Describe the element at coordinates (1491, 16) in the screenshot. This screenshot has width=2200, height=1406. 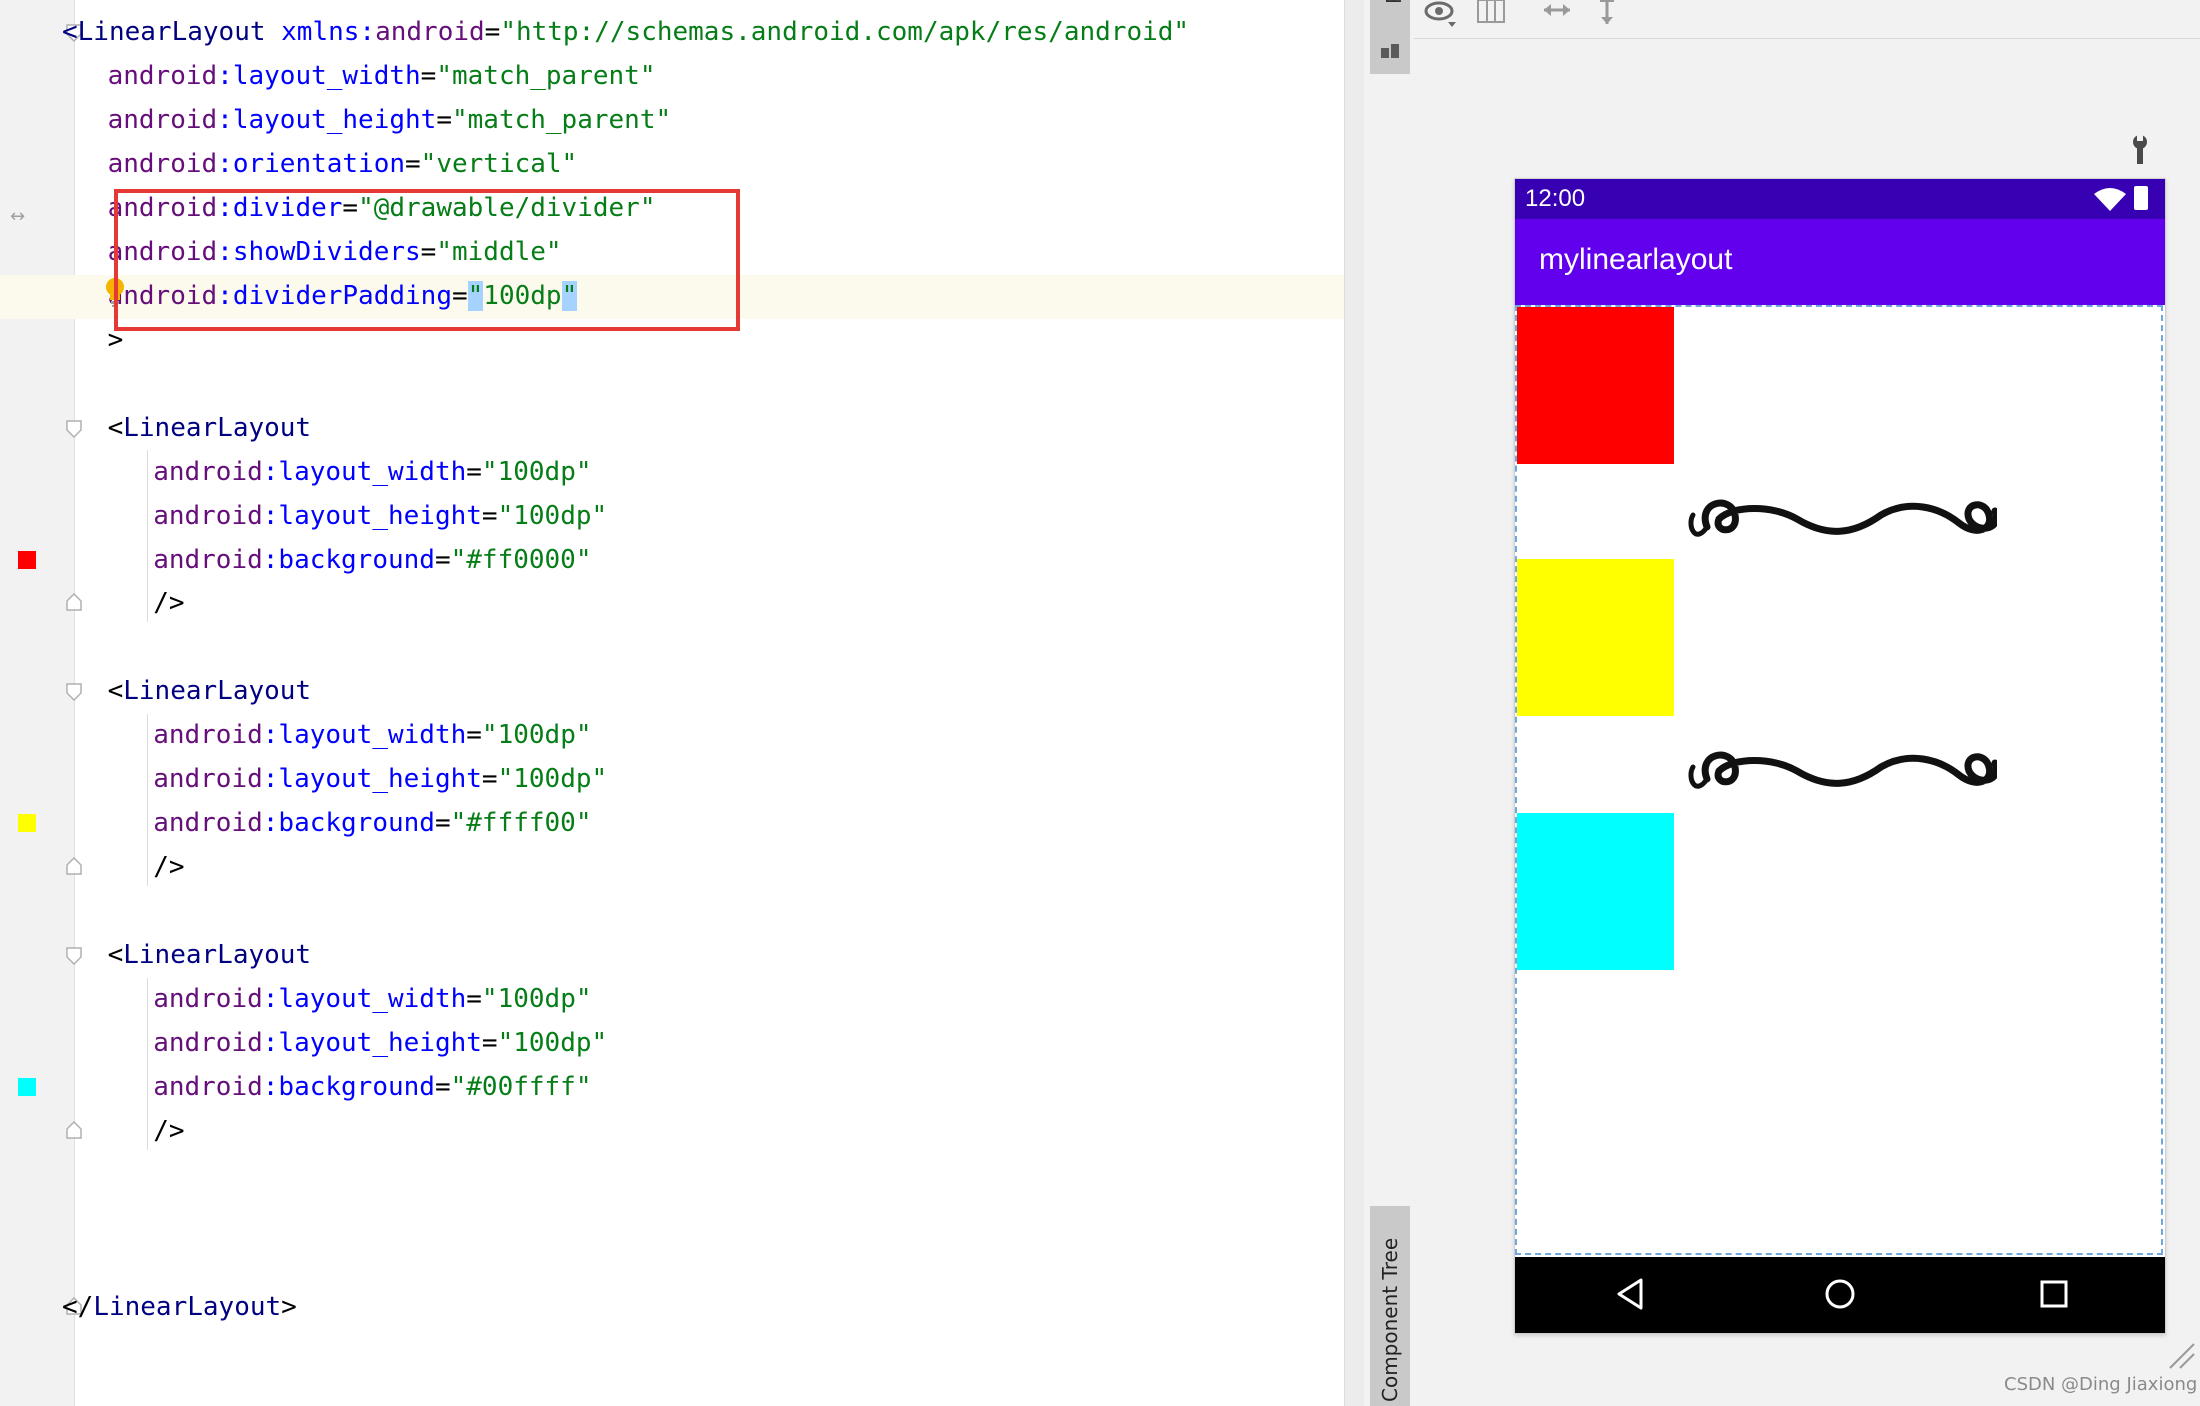
I see `columns-icon` at that location.